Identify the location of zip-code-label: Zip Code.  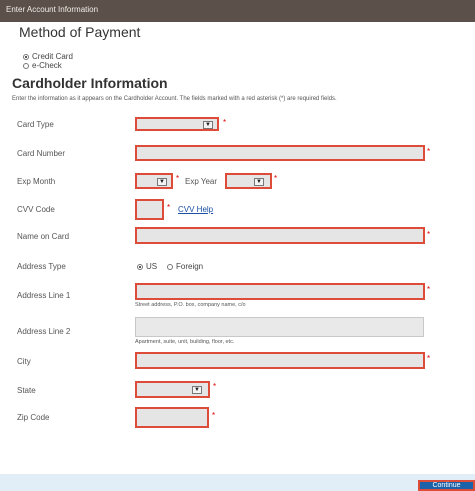
(33, 417).